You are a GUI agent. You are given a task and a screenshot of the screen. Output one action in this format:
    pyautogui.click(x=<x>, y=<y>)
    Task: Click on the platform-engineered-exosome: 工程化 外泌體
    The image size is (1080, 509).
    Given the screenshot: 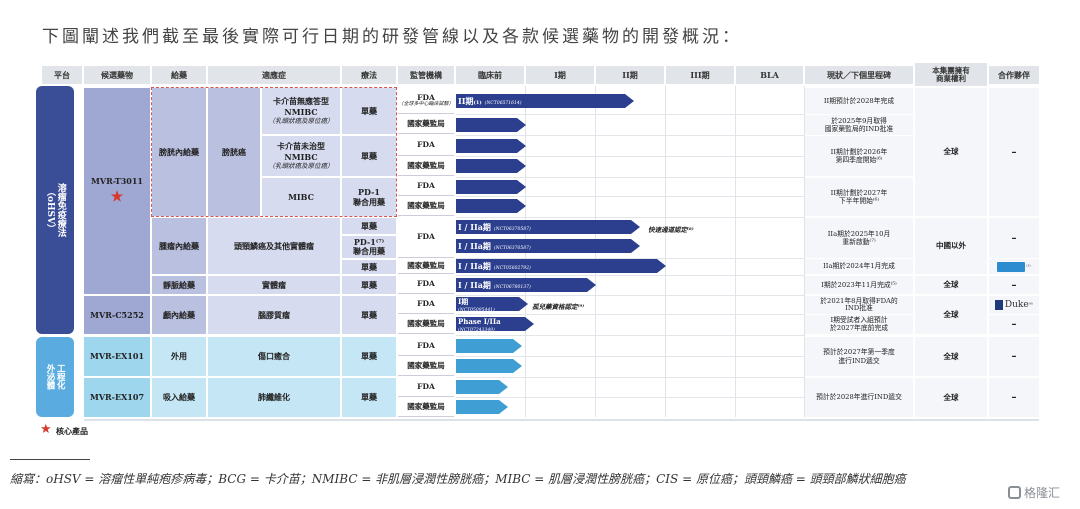 What is the action you would take?
    pyautogui.click(x=55, y=377)
    